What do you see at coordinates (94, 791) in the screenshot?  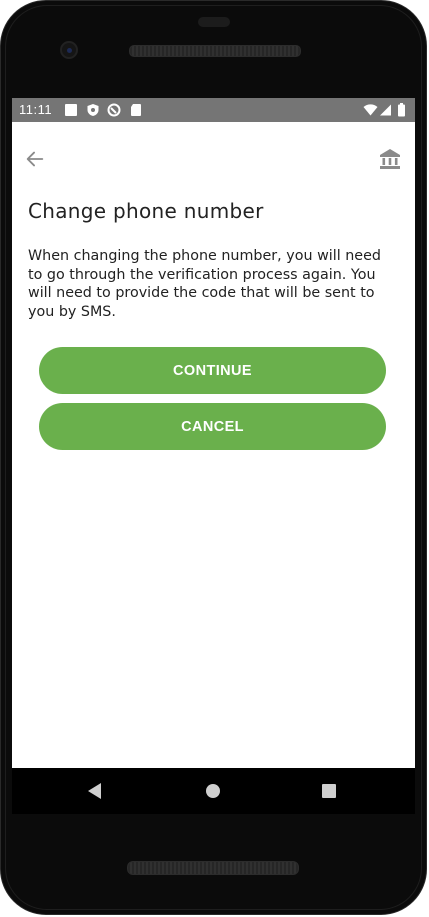 I see `nav-back-icon` at bounding box center [94, 791].